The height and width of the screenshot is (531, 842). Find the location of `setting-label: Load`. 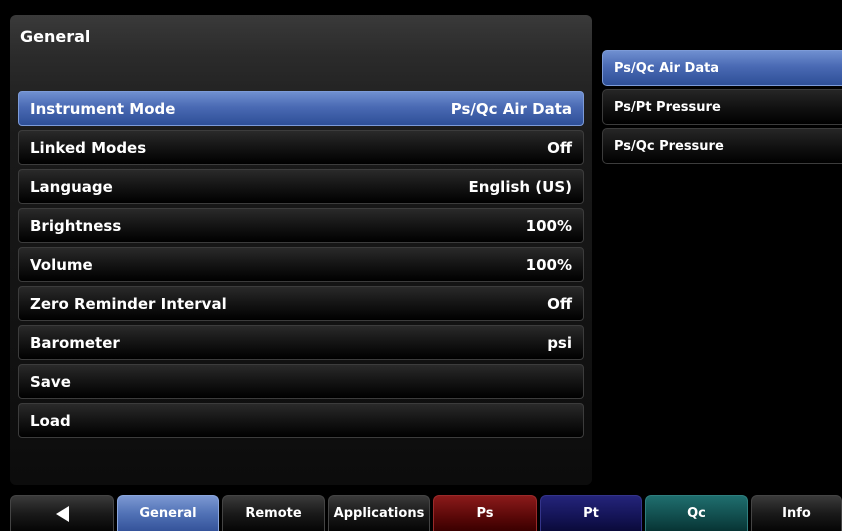

setting-label: Load is located at coordinates (50, 420).